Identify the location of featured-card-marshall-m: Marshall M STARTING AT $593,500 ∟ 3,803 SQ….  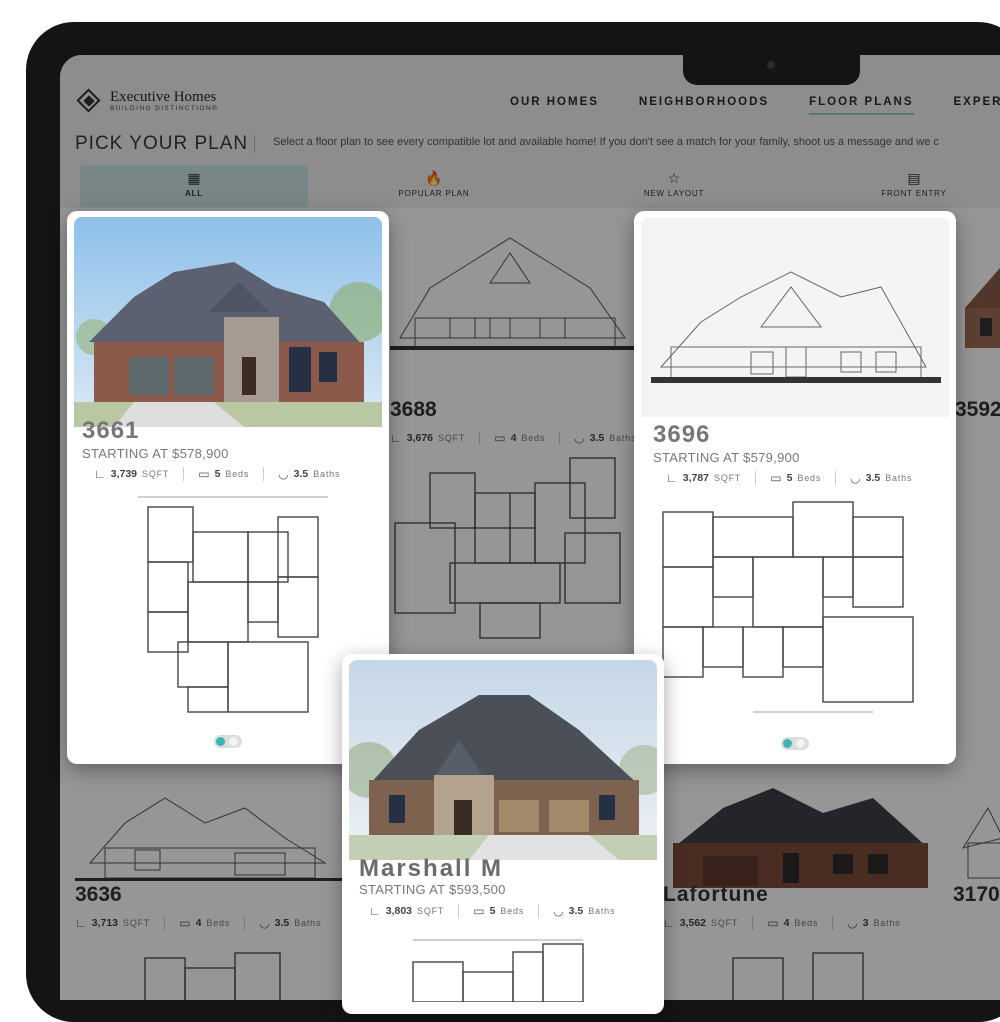
(503, 834).